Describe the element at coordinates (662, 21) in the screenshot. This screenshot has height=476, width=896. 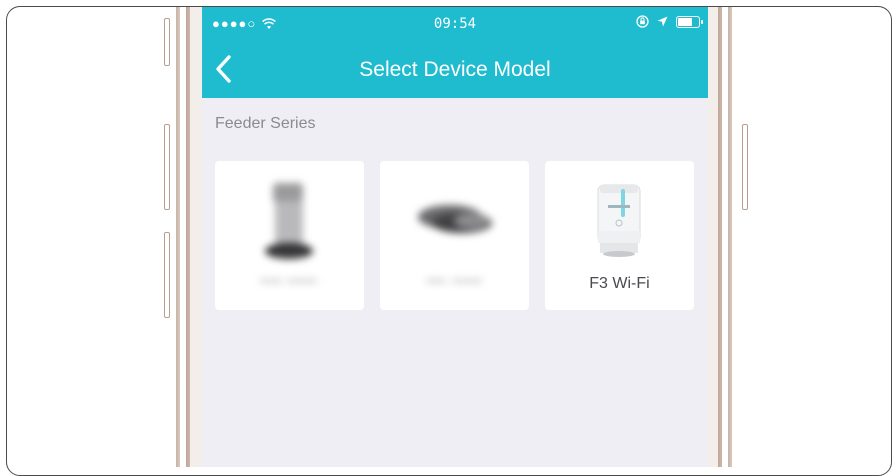
I see `location-arrow-icon` at that location.